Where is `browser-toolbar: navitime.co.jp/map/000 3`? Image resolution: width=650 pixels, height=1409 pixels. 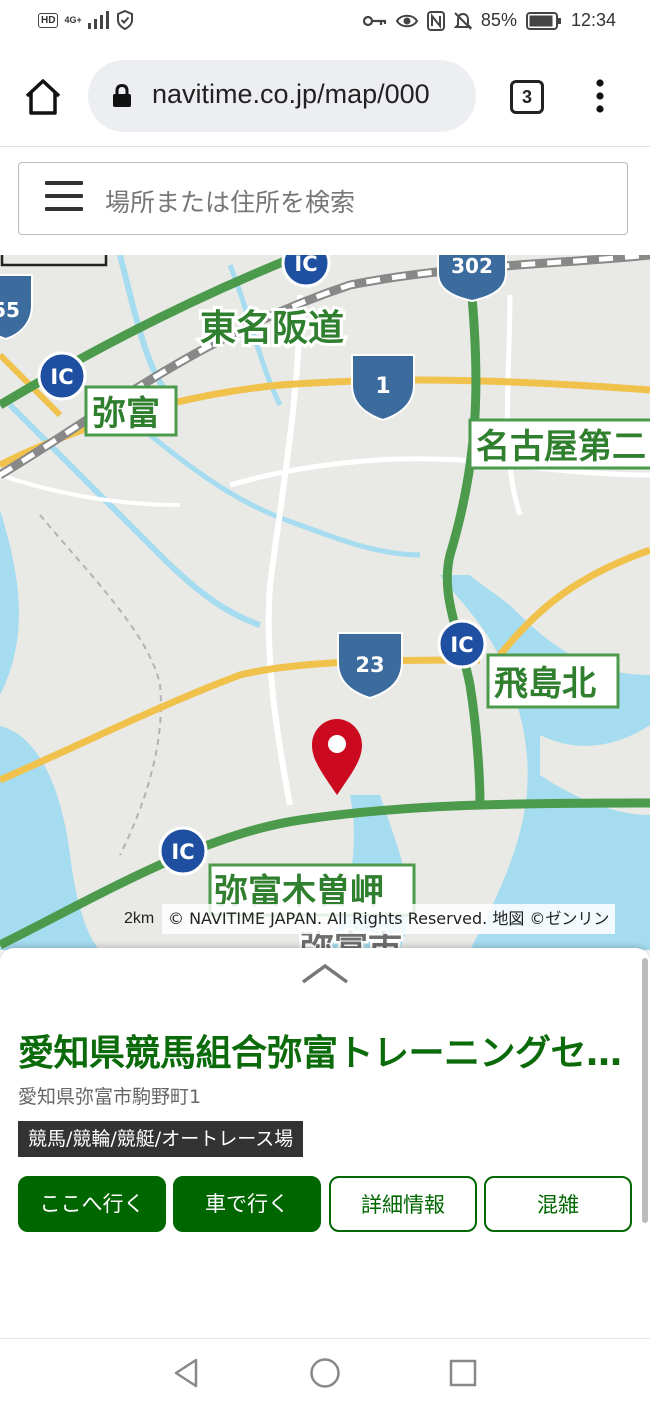 browser-toolbar: navitime.co.jp/map/000 3 is located at coordinates (325, 96).